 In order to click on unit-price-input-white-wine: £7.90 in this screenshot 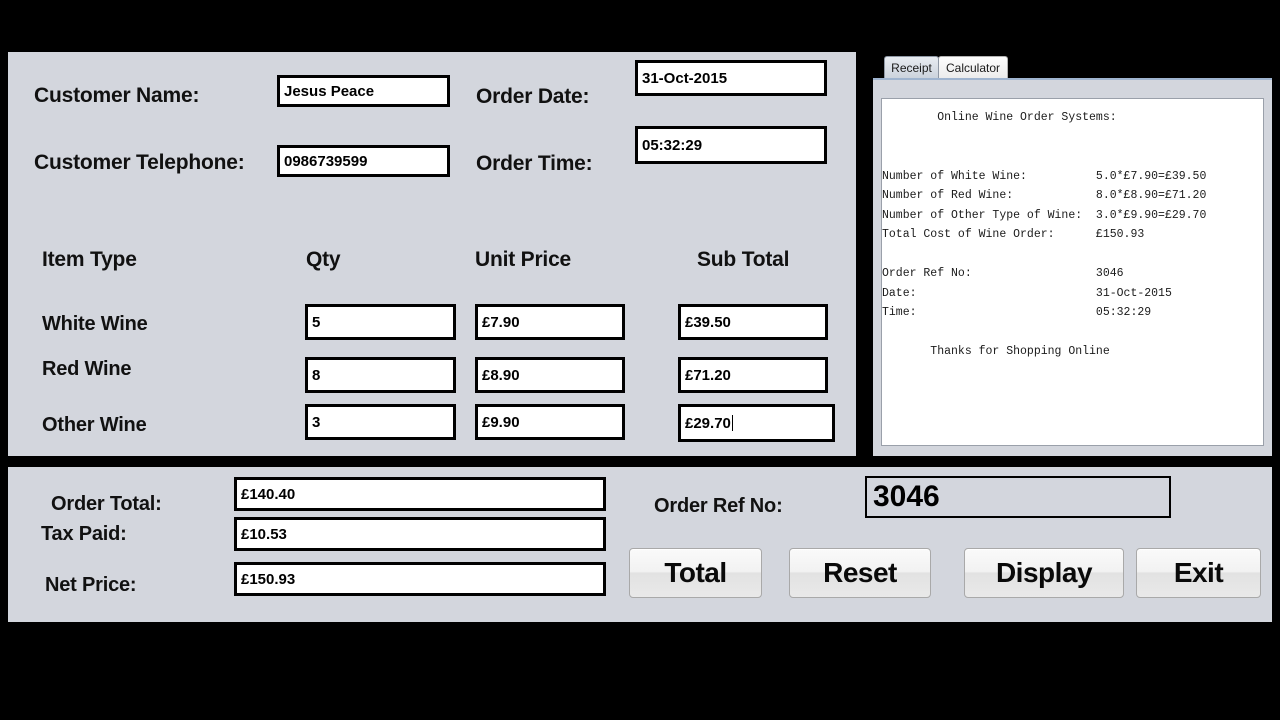, I will do `click(550, 322)`.